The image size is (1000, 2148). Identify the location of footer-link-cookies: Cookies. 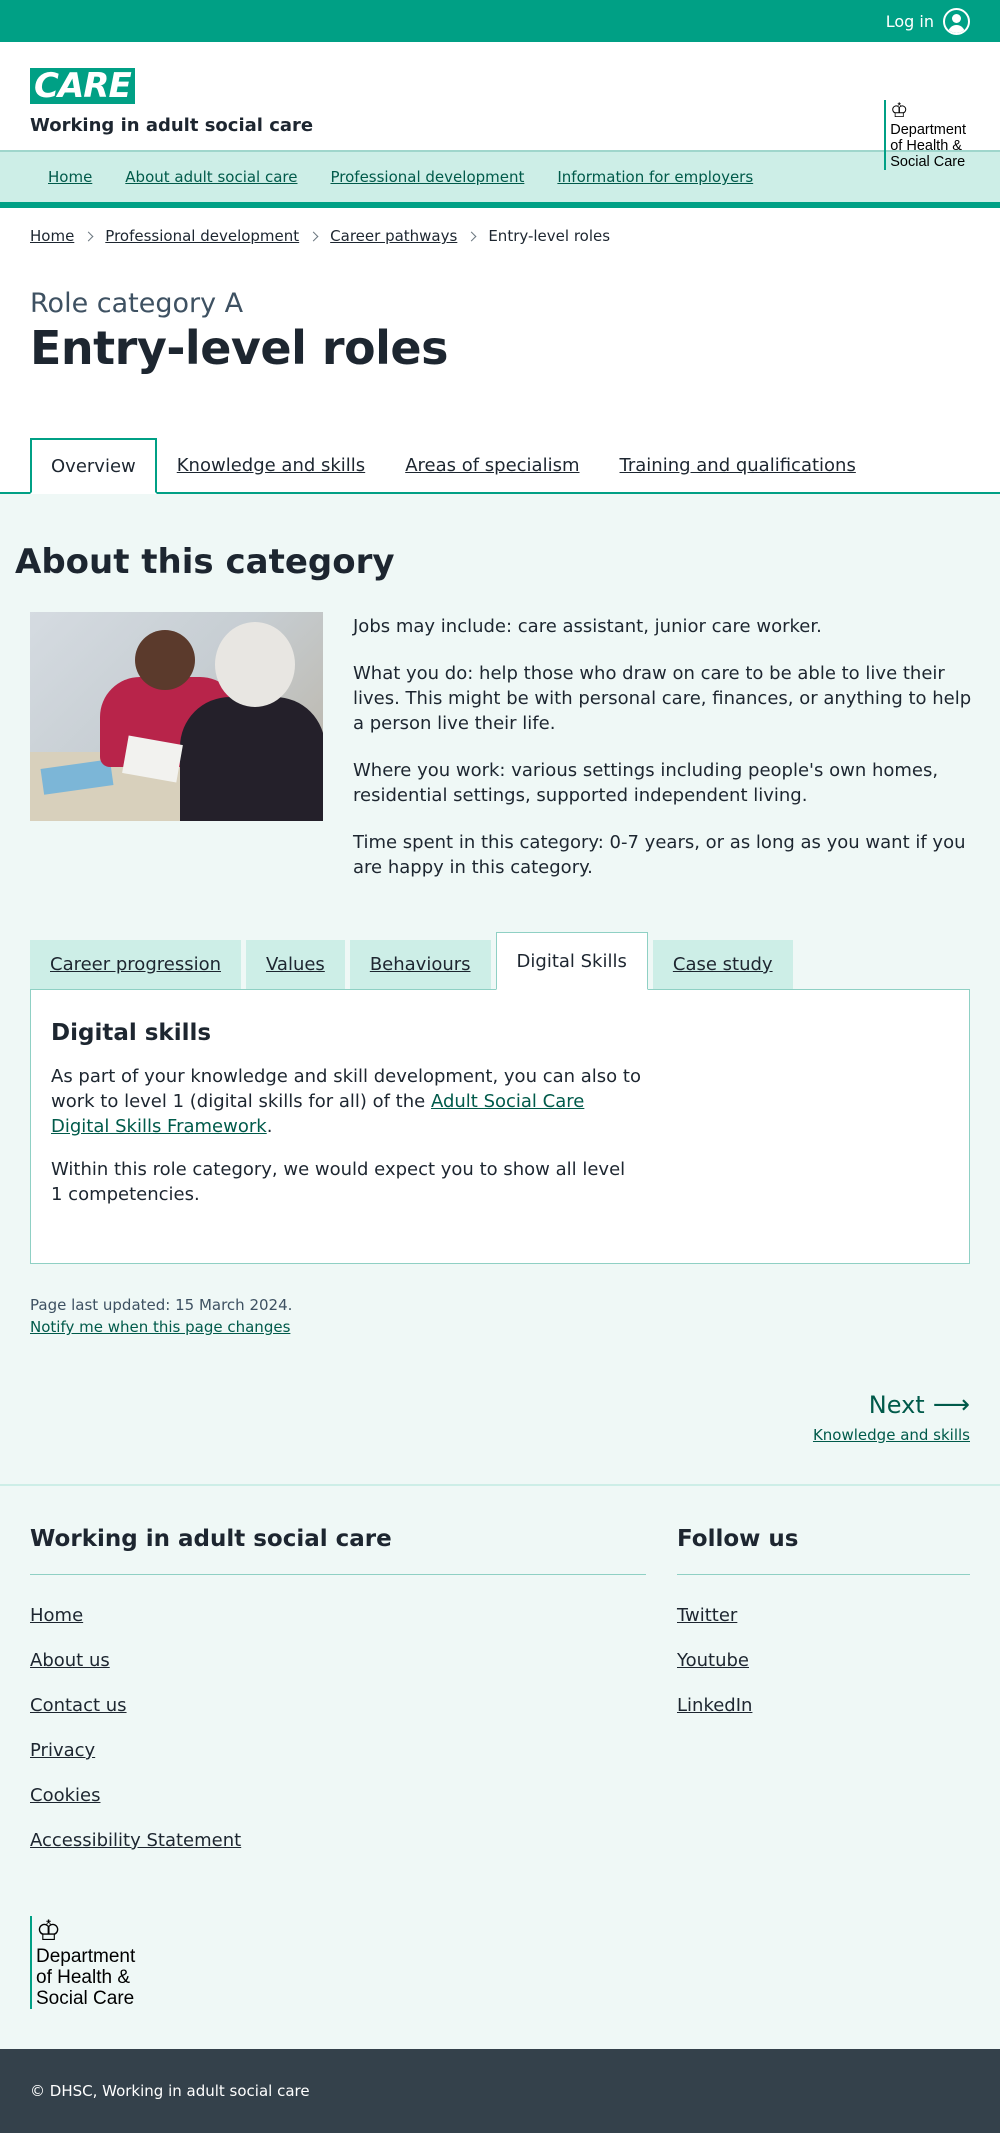
(65, 1795).